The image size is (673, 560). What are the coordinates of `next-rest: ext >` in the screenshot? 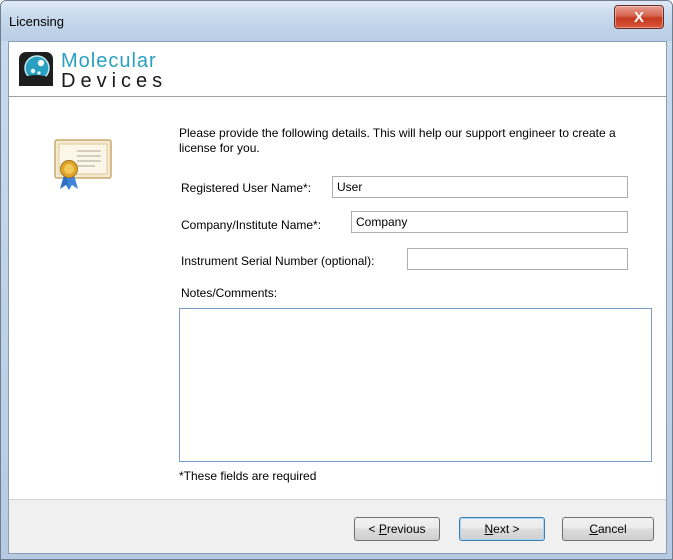 It's located at (506, 529).